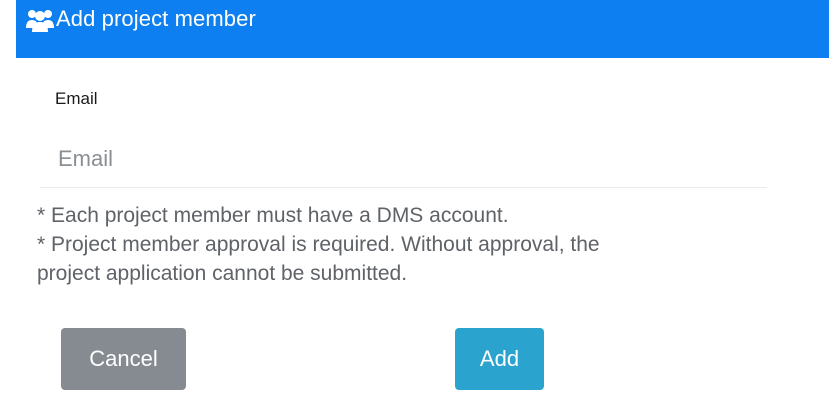 The height and width of the screenshot is (412, 829). Describe the element at coordinates (156, 18) in the screenshot. I see `dialog-title: Add project member` at that location.